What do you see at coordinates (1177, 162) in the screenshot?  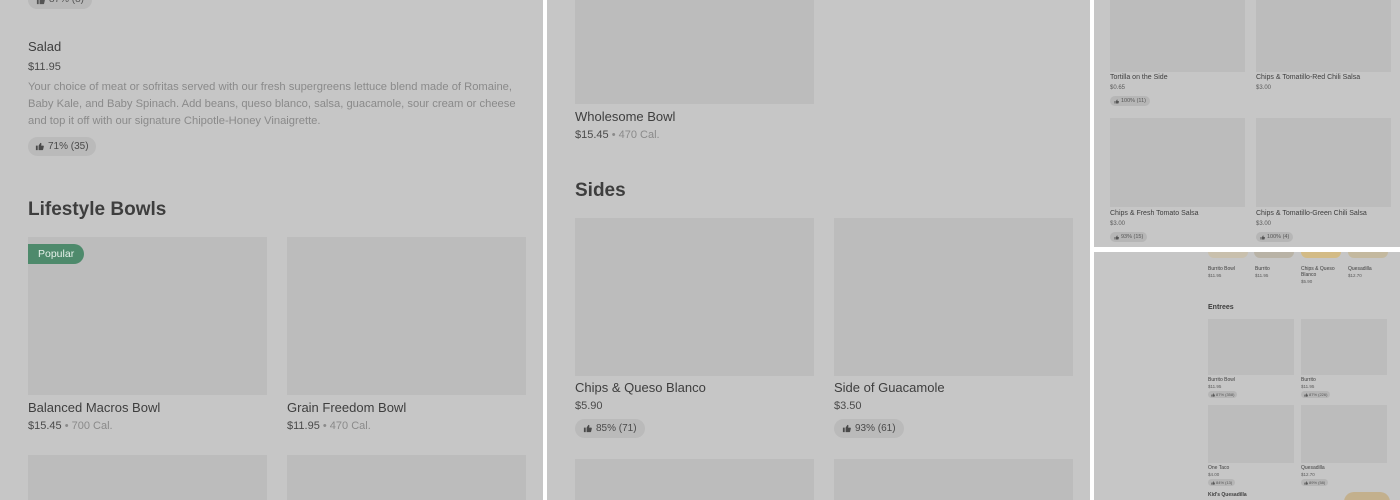 I see `item-image-chips-fresh-tomato` at bounding box center [1177, 162].